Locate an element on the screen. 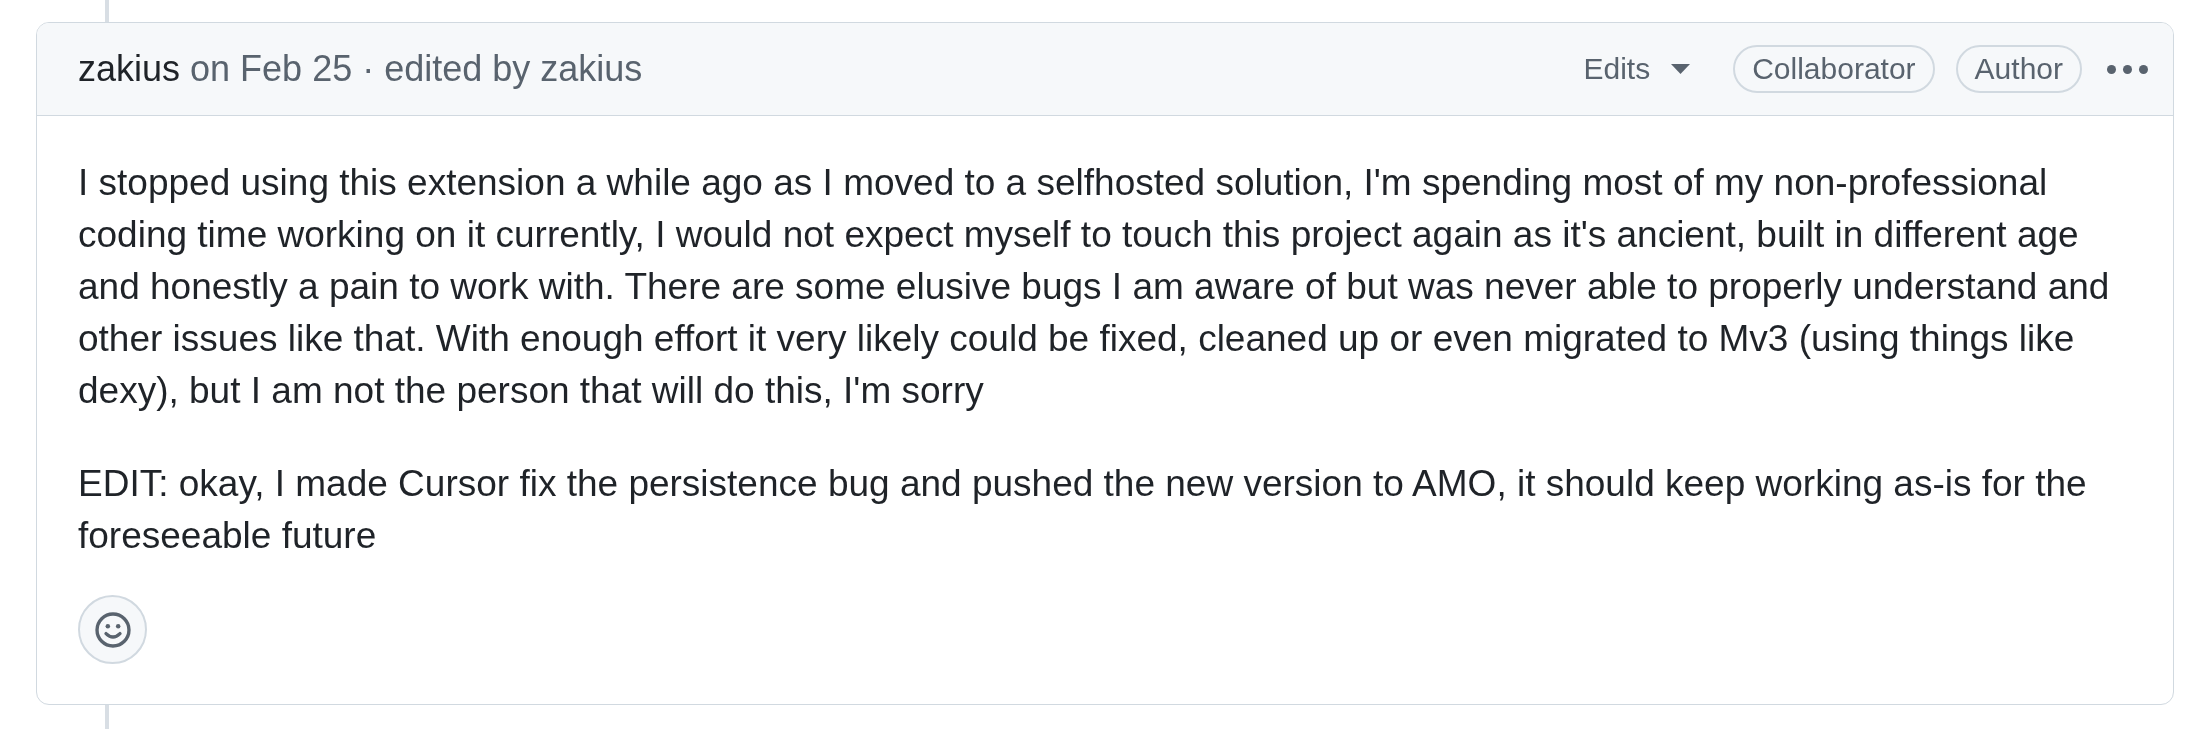 The height and width of the screenshot is (729, 2212). author-link: zakius is located at coordinates (129, 68).